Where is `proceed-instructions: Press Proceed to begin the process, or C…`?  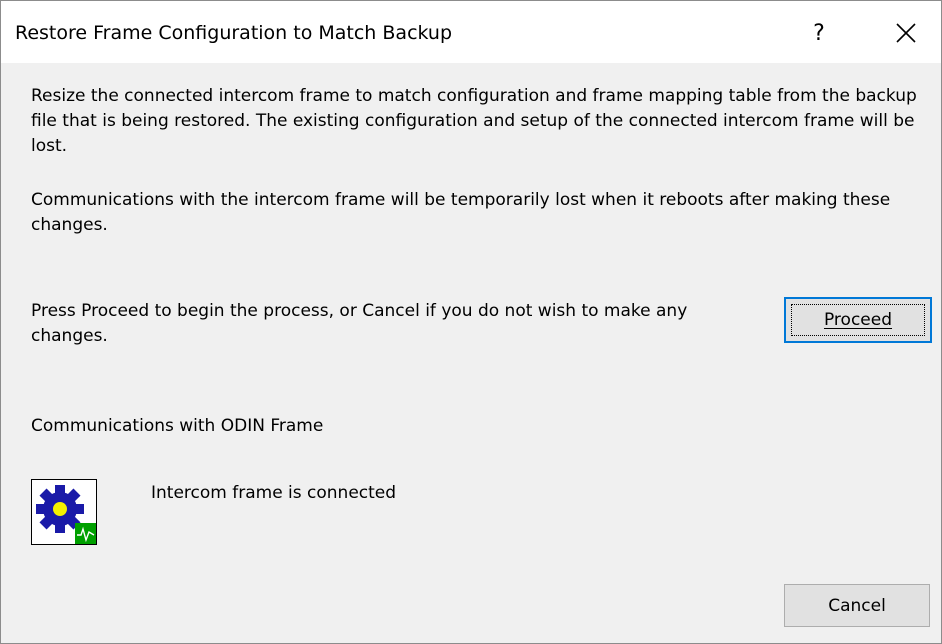 proceed-instructions: Press Proceed to begin the process, or C… is located at coordinates (359, 323).